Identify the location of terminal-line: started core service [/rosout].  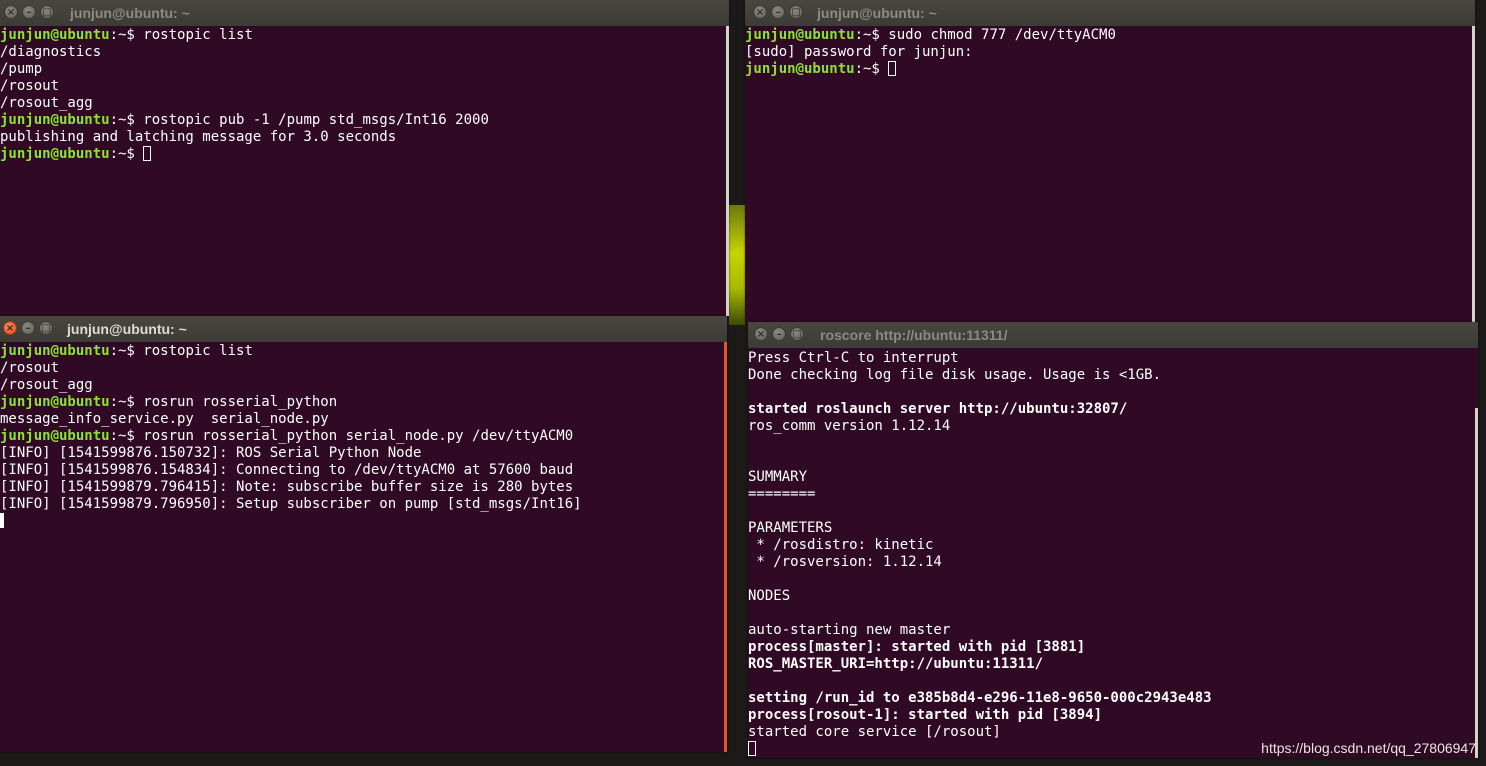
(1113, 732).